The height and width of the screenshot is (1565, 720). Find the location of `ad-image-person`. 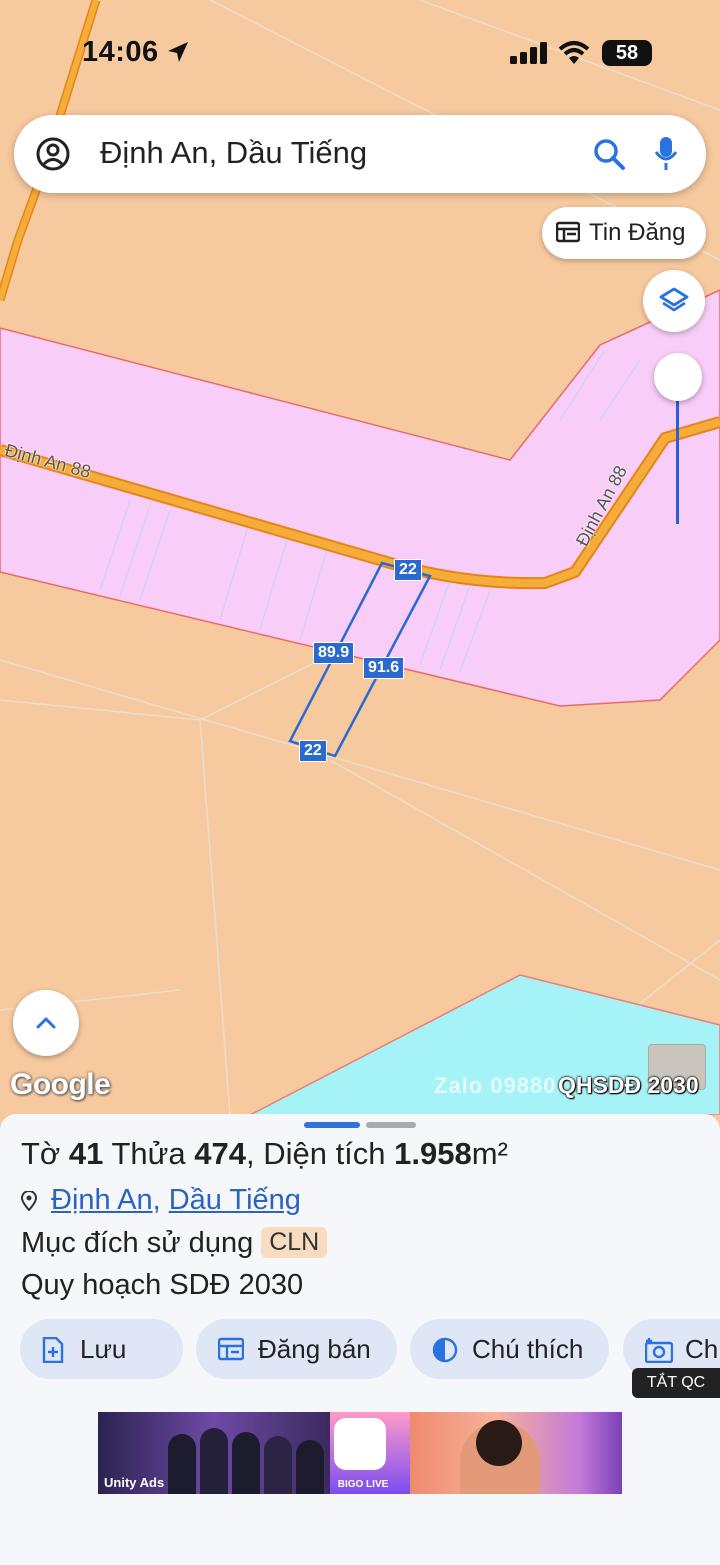

ad-image-person is located at coordinates (516, 1453).